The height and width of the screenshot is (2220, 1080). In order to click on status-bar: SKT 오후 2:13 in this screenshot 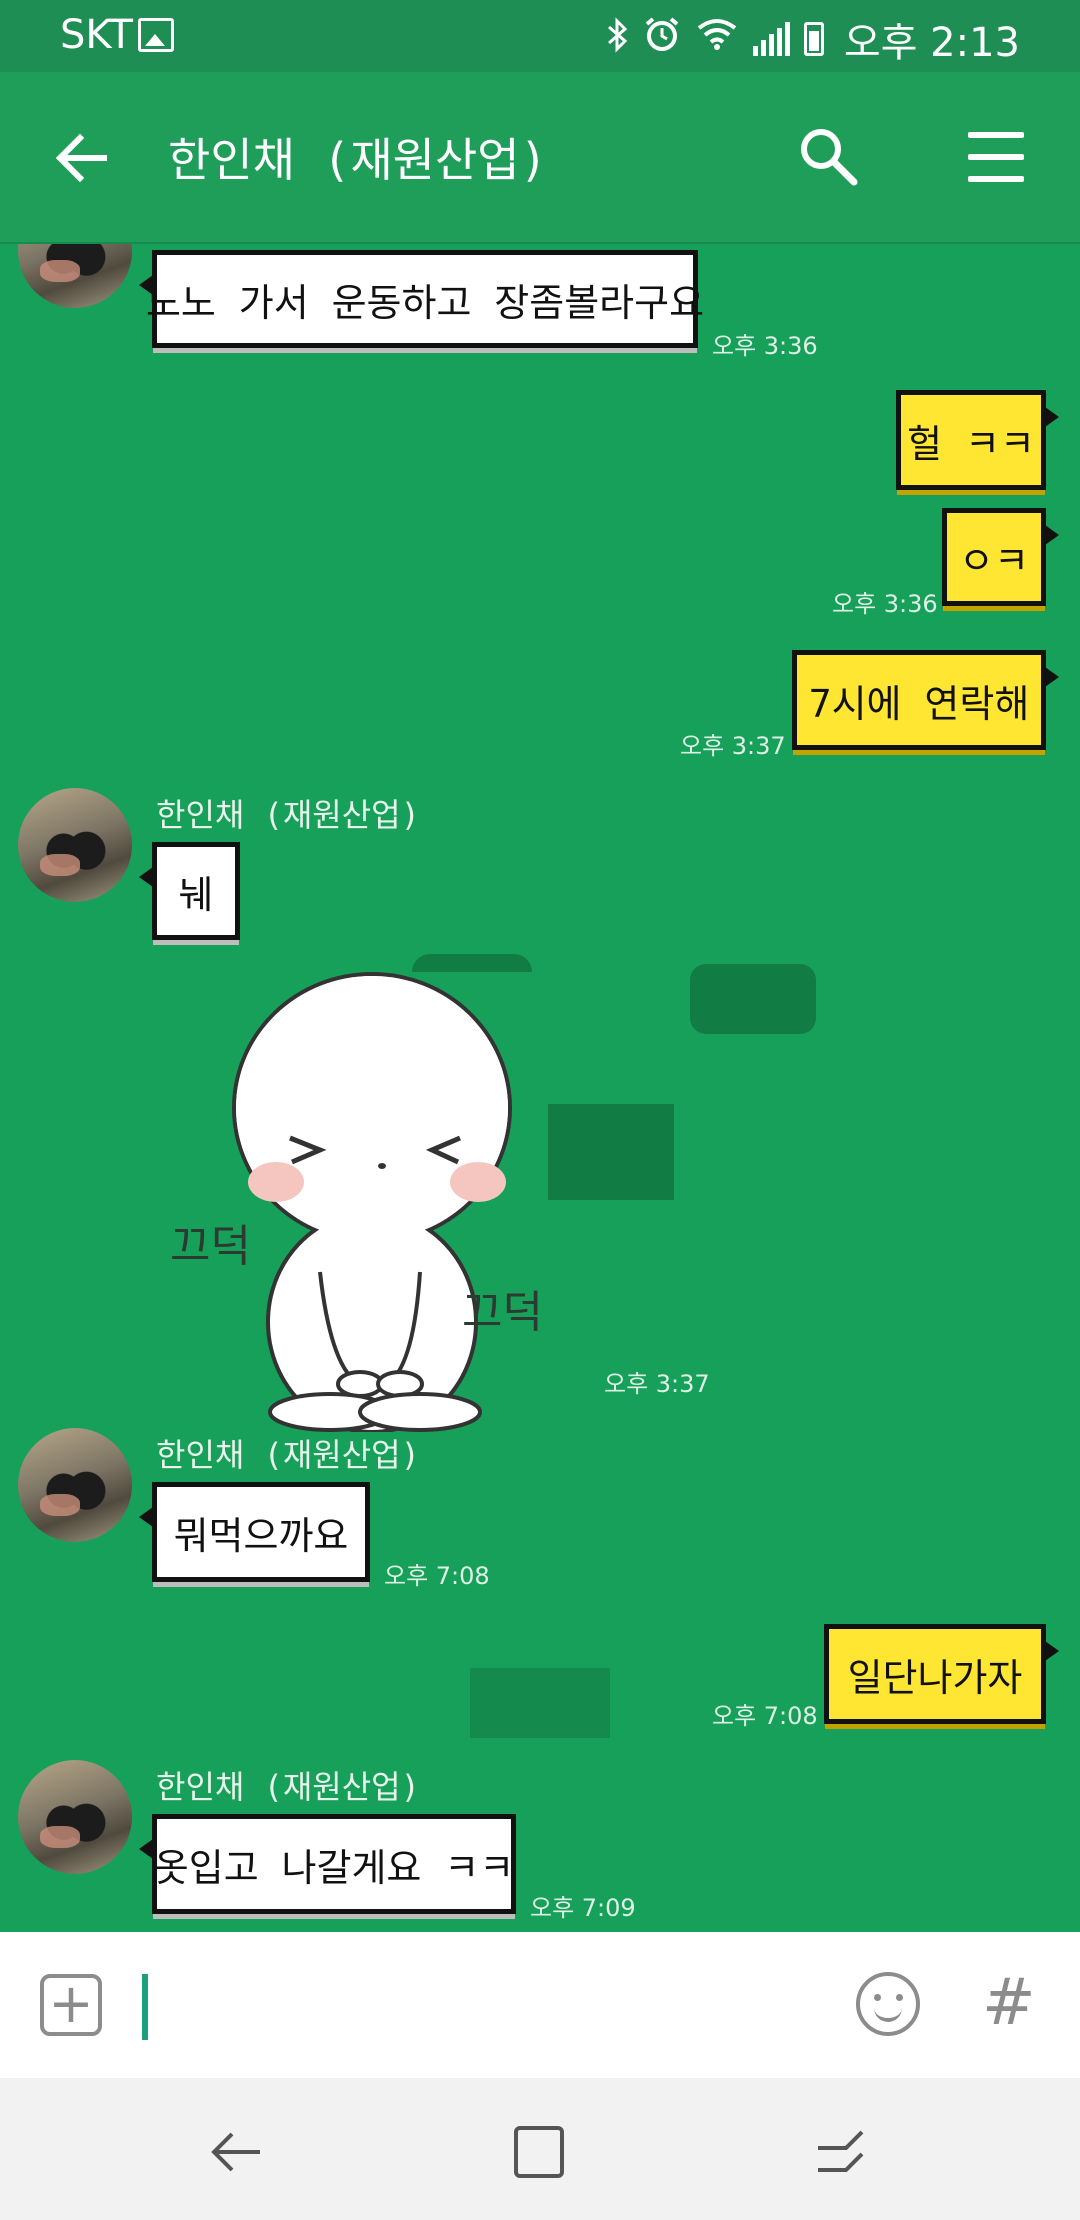, I will do `click(540, 36)`.